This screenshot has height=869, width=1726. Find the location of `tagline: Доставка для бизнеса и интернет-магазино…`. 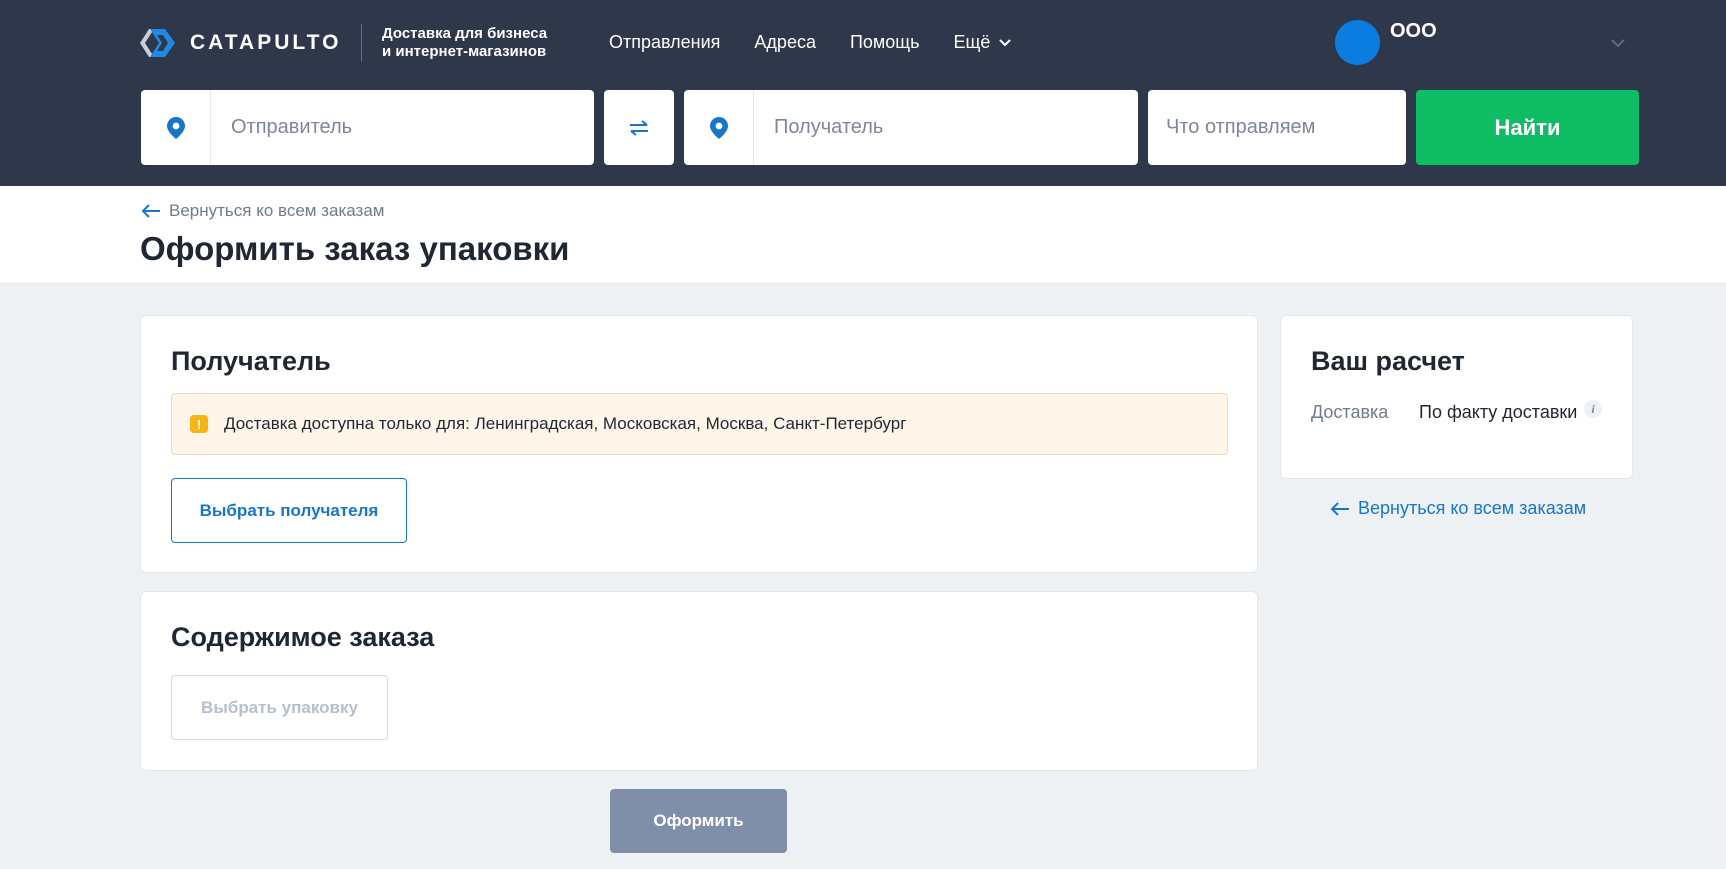

tagline: Доставка для бизнеса и интернет-магазино… is located at coordinates (464, 43).